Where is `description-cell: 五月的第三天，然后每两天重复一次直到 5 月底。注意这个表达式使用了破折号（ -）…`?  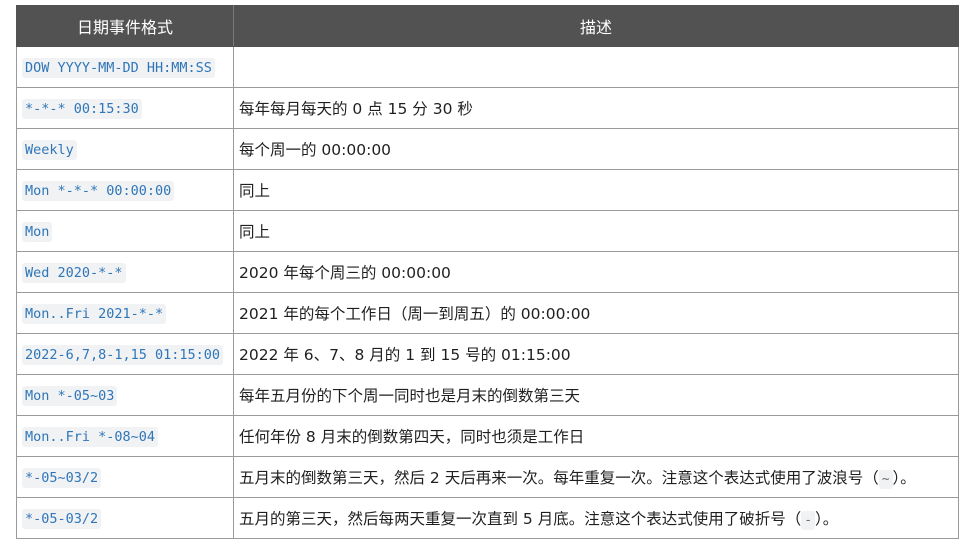 description-cell: 五月的第三天，然后每两天重复一次直到 5 月底。注意这个表达式使用了破折号（ -）… is located at coordinates (596, 518).